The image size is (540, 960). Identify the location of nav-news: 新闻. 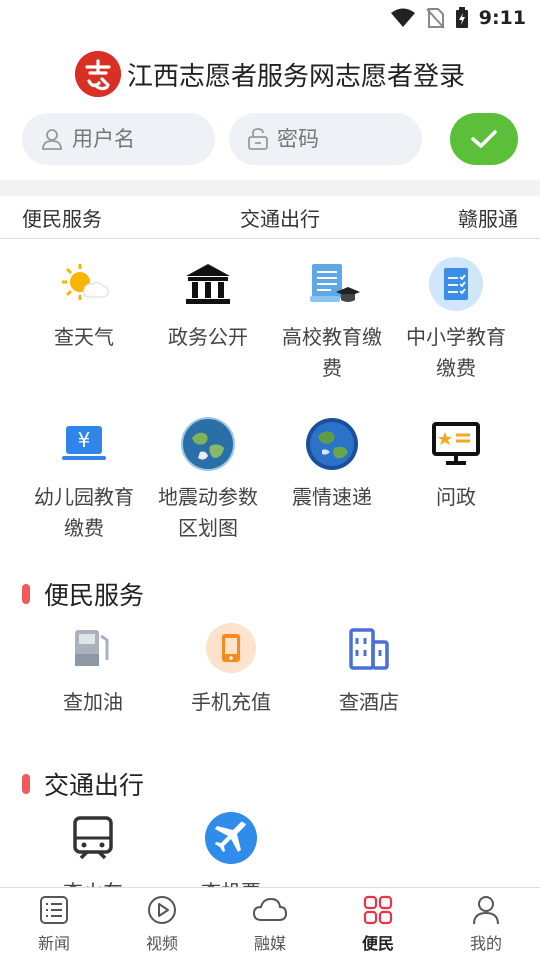
(54, 924).